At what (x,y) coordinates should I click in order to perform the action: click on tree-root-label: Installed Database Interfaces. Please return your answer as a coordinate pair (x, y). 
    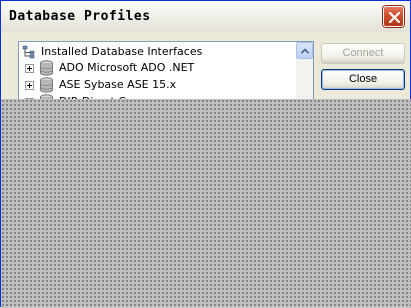
    Looking at the image, I should click on (122, 51).